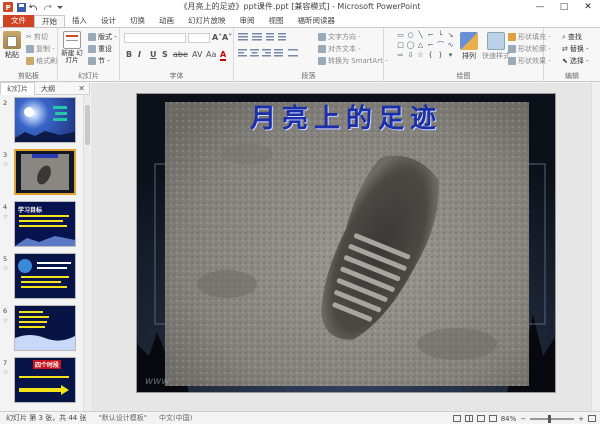  I want to click on language-indicator: 中文(中国), so click(175, 418).